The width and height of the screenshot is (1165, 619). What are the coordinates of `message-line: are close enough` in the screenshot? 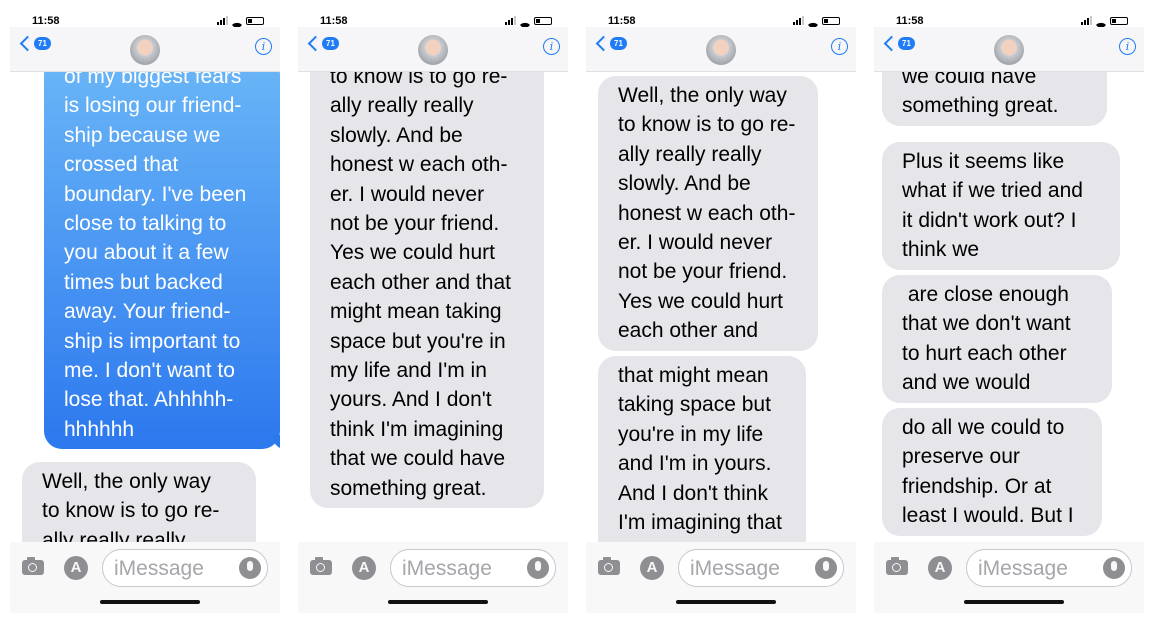 It's located at (985, 294).